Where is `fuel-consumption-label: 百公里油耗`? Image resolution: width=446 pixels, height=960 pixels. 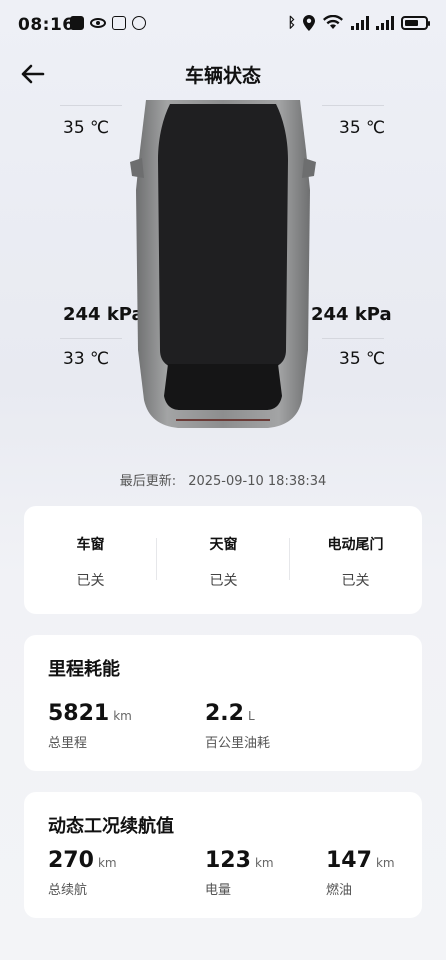 fuel-consumption-label: 百公里油耗 is located at coordinates (238, 743).